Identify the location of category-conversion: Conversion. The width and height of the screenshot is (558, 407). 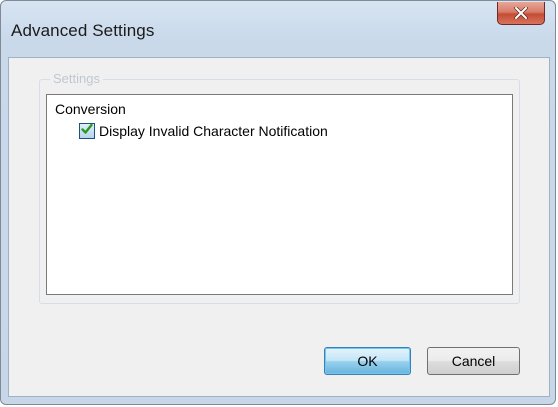
(90, 109).